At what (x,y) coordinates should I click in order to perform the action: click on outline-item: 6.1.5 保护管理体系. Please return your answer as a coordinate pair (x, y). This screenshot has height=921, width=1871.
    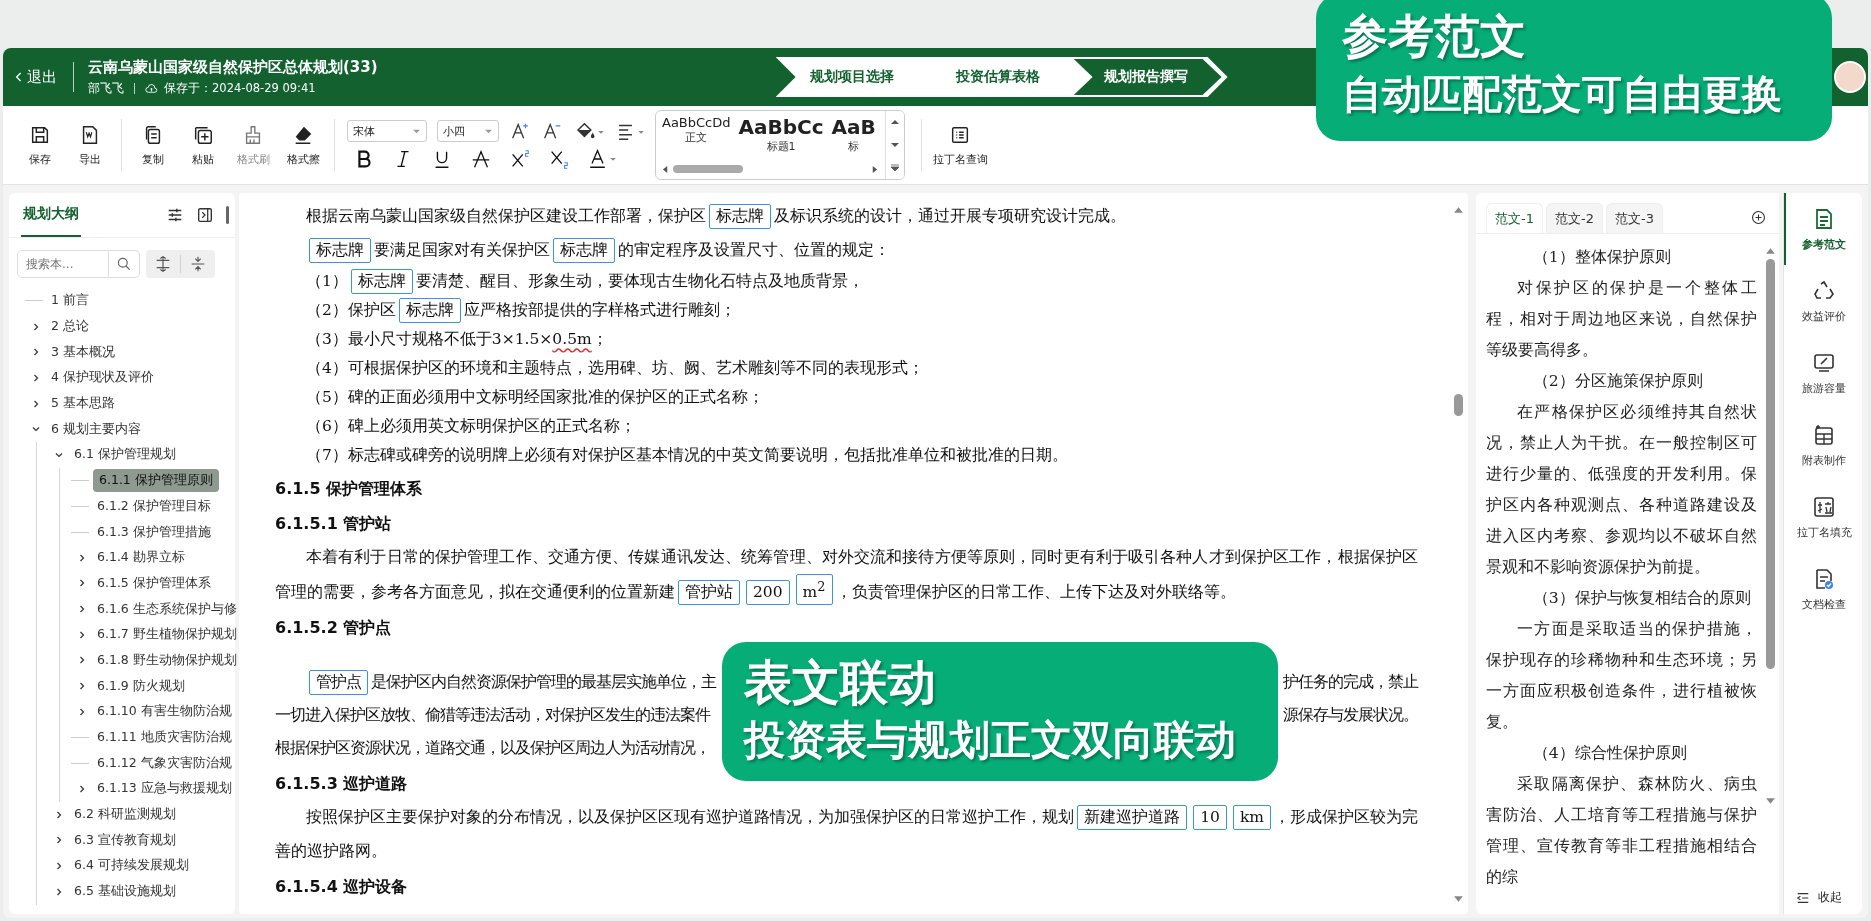
    Looking at the image, I should click on (154, 583).